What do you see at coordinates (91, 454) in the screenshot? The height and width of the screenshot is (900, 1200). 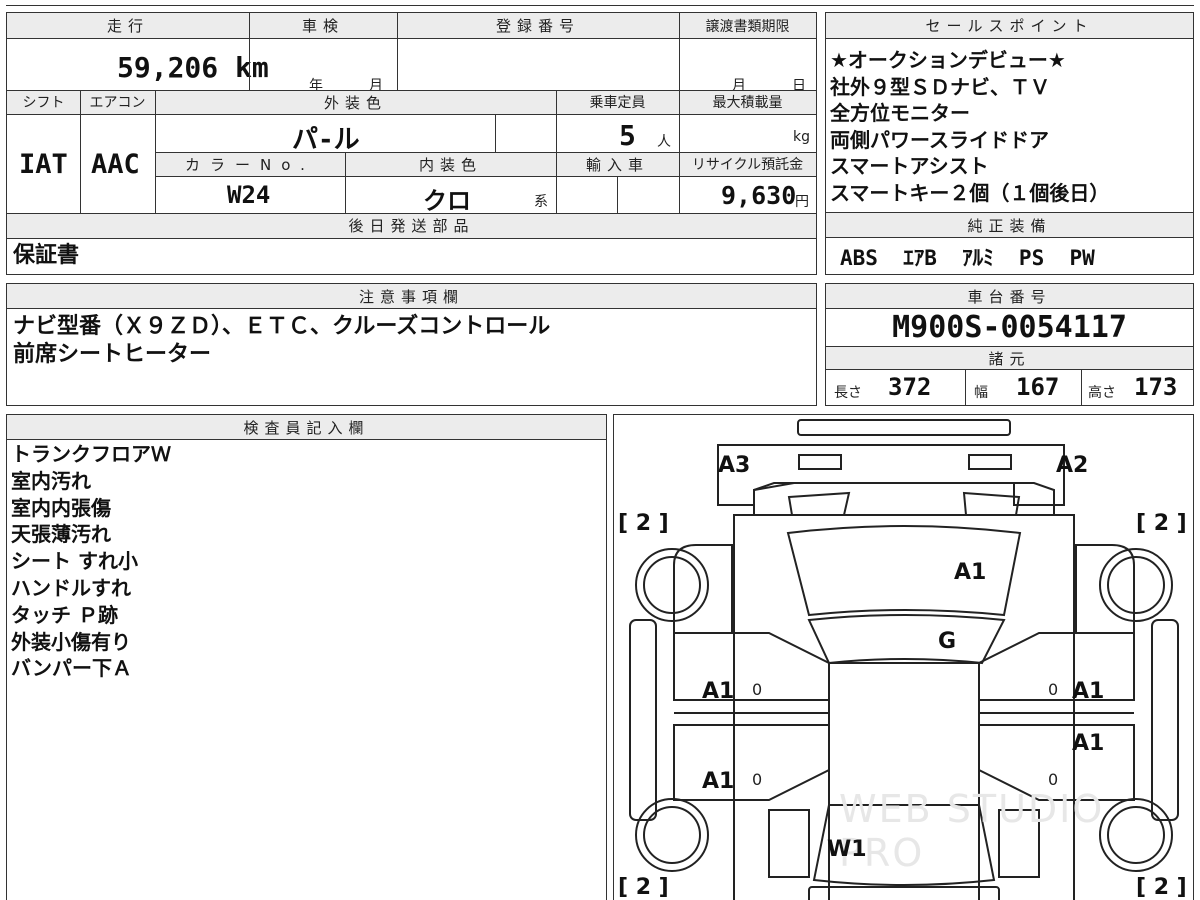 I see `inspector-line-1: トランクフロアＷ` at bounding box center [91, 454].